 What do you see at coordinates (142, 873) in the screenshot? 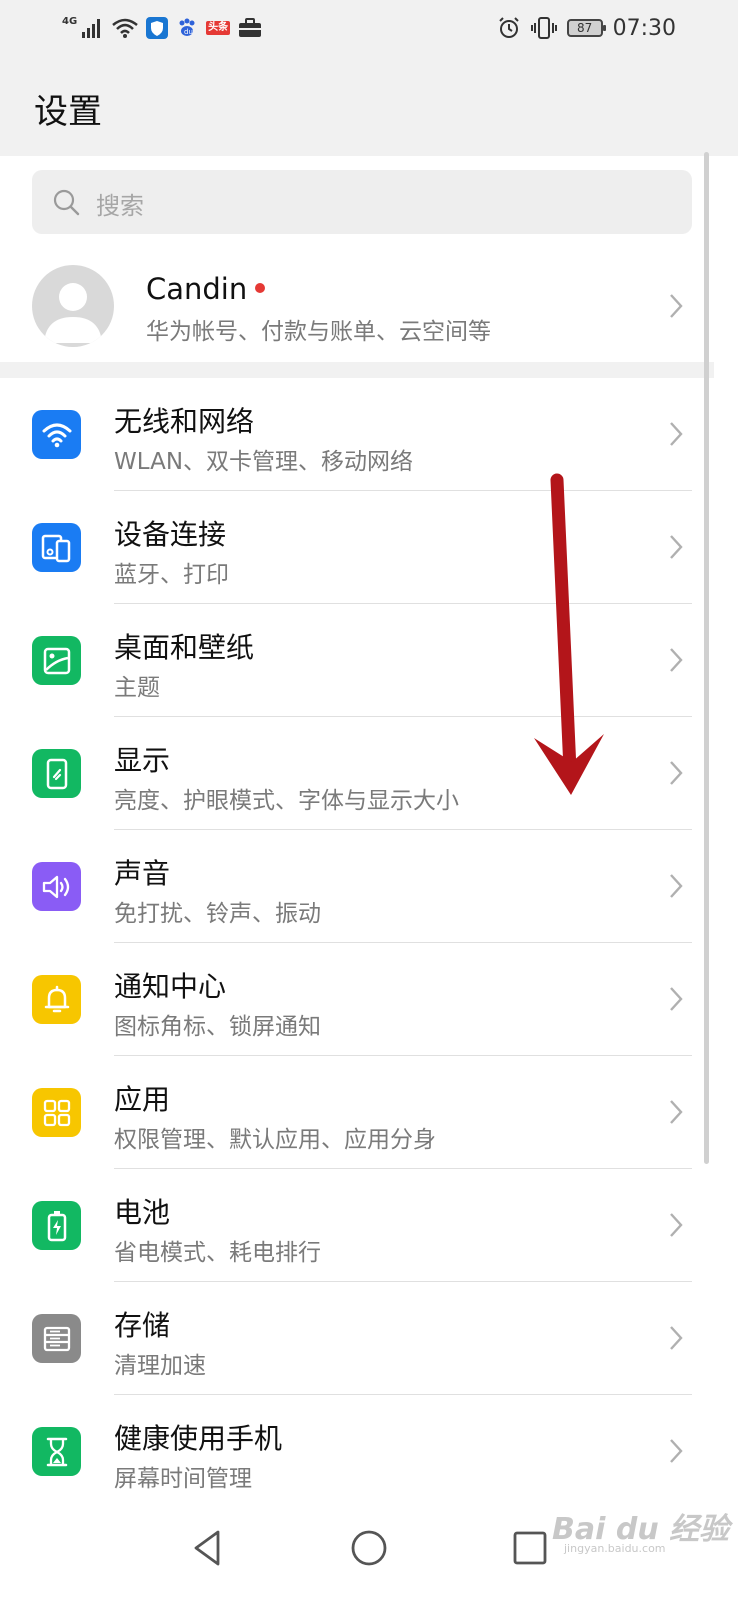
I see `item-title: 声音` at bounding box center [142, 873].